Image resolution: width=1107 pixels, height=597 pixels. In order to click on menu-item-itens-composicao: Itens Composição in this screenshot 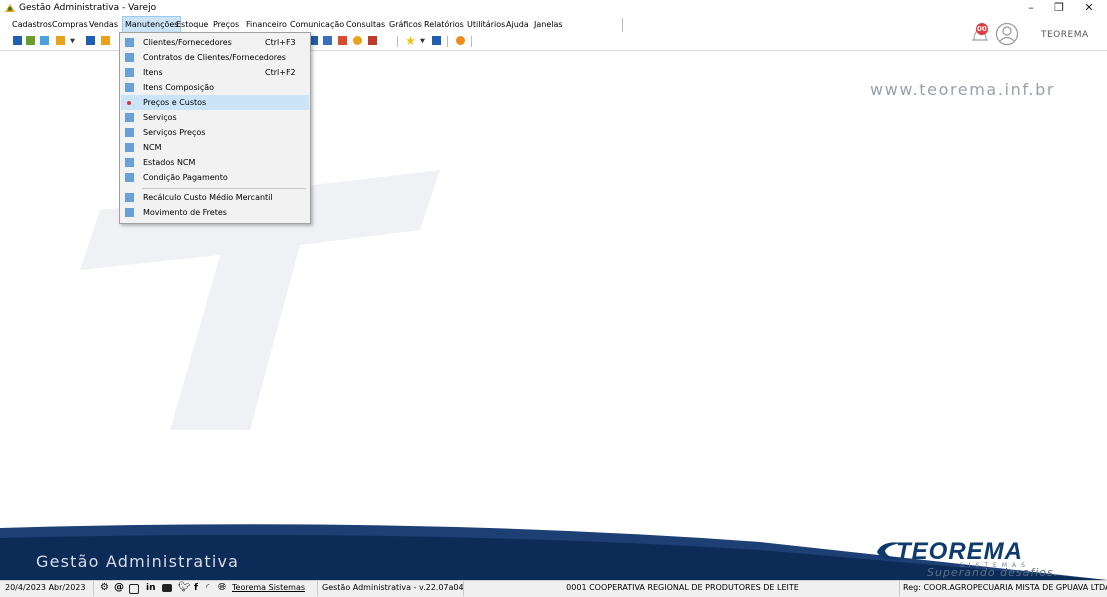, I will do `click(215, 87)`.